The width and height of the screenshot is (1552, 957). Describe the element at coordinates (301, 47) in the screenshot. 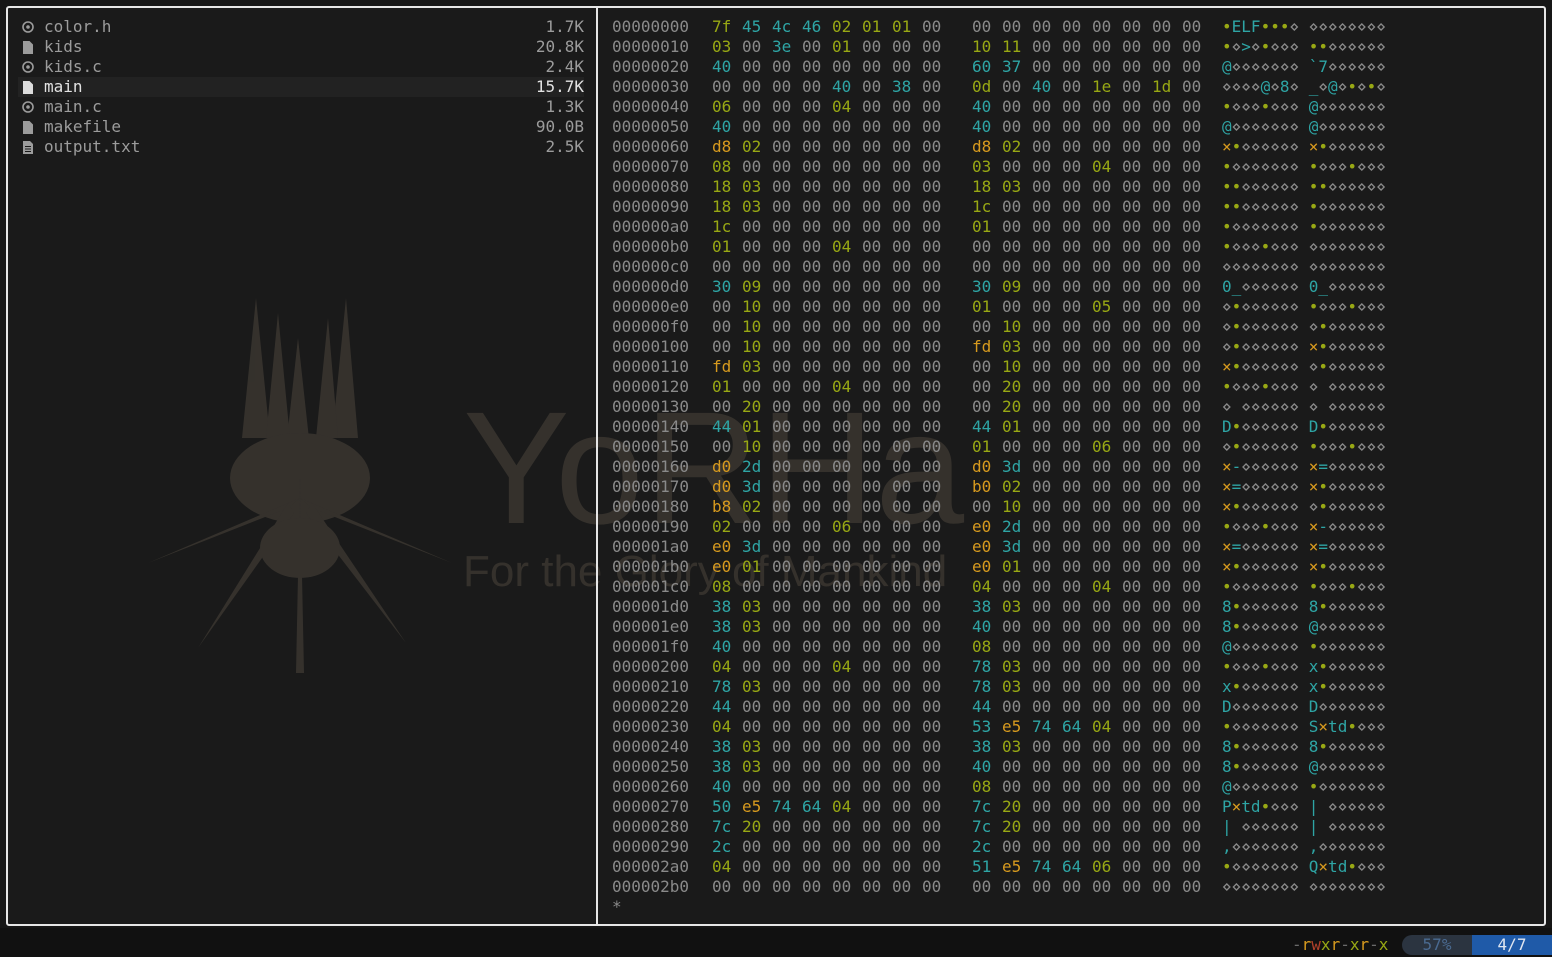

I see `file-row: kids 20.8K` at that location.